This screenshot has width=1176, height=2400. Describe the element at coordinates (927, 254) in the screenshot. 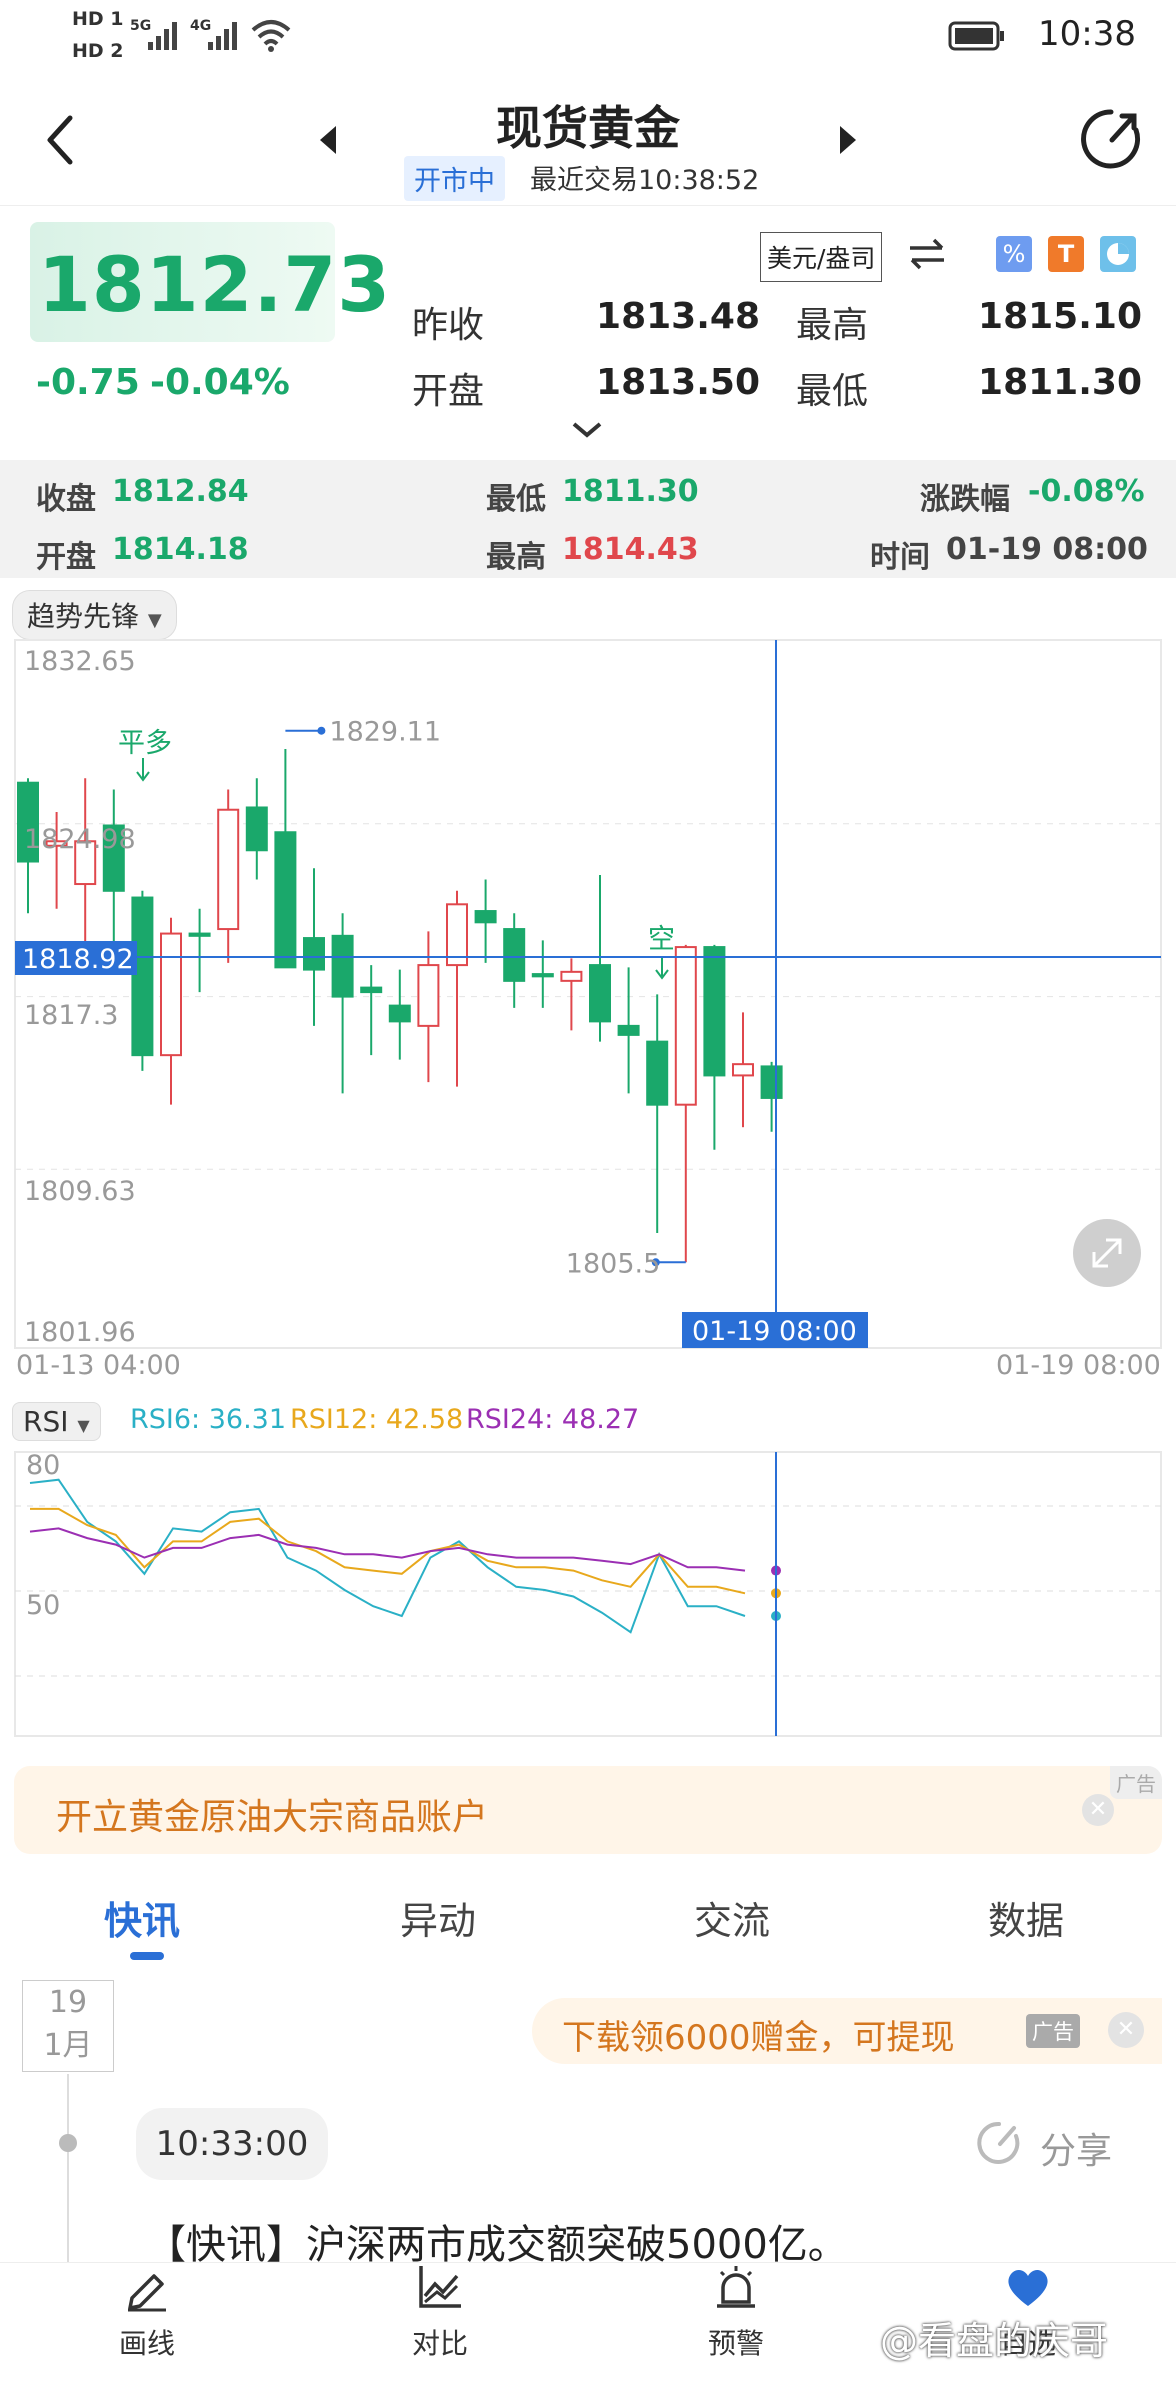

I see `swap-icon` at that location.